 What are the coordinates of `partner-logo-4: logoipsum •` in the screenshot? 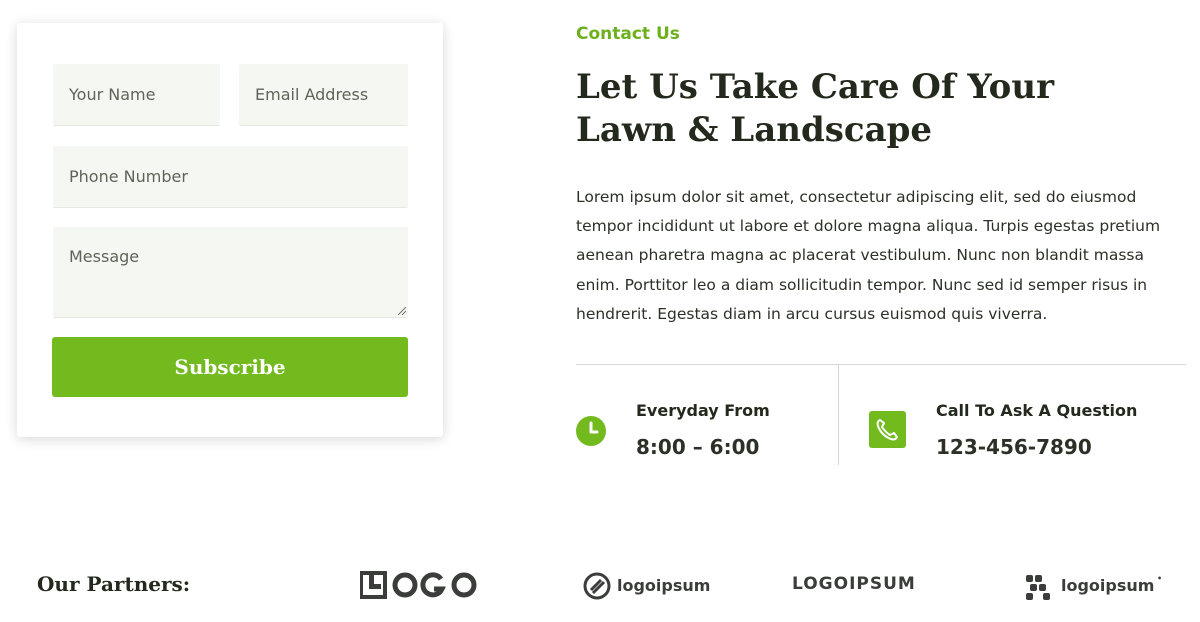 It's located at (1094, 587).